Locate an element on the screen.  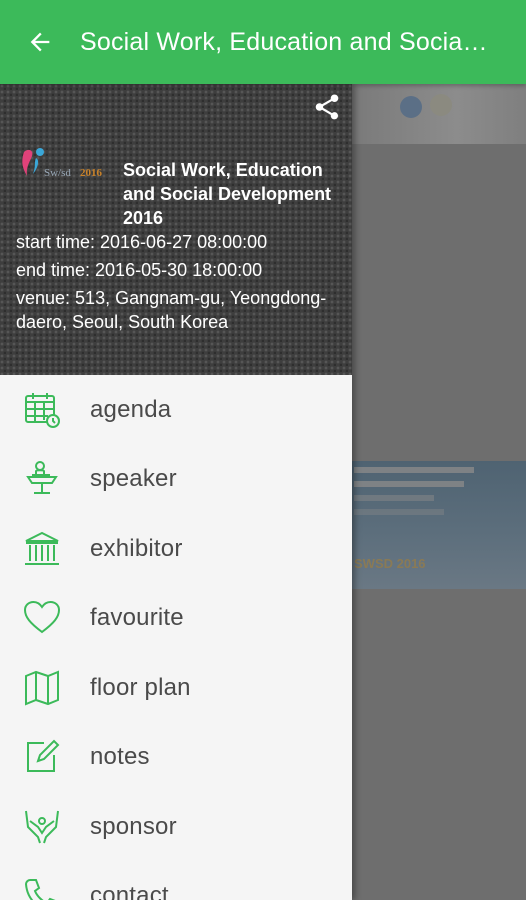
background-banner: SWSD 2016 is located at coordinates (439, 525).